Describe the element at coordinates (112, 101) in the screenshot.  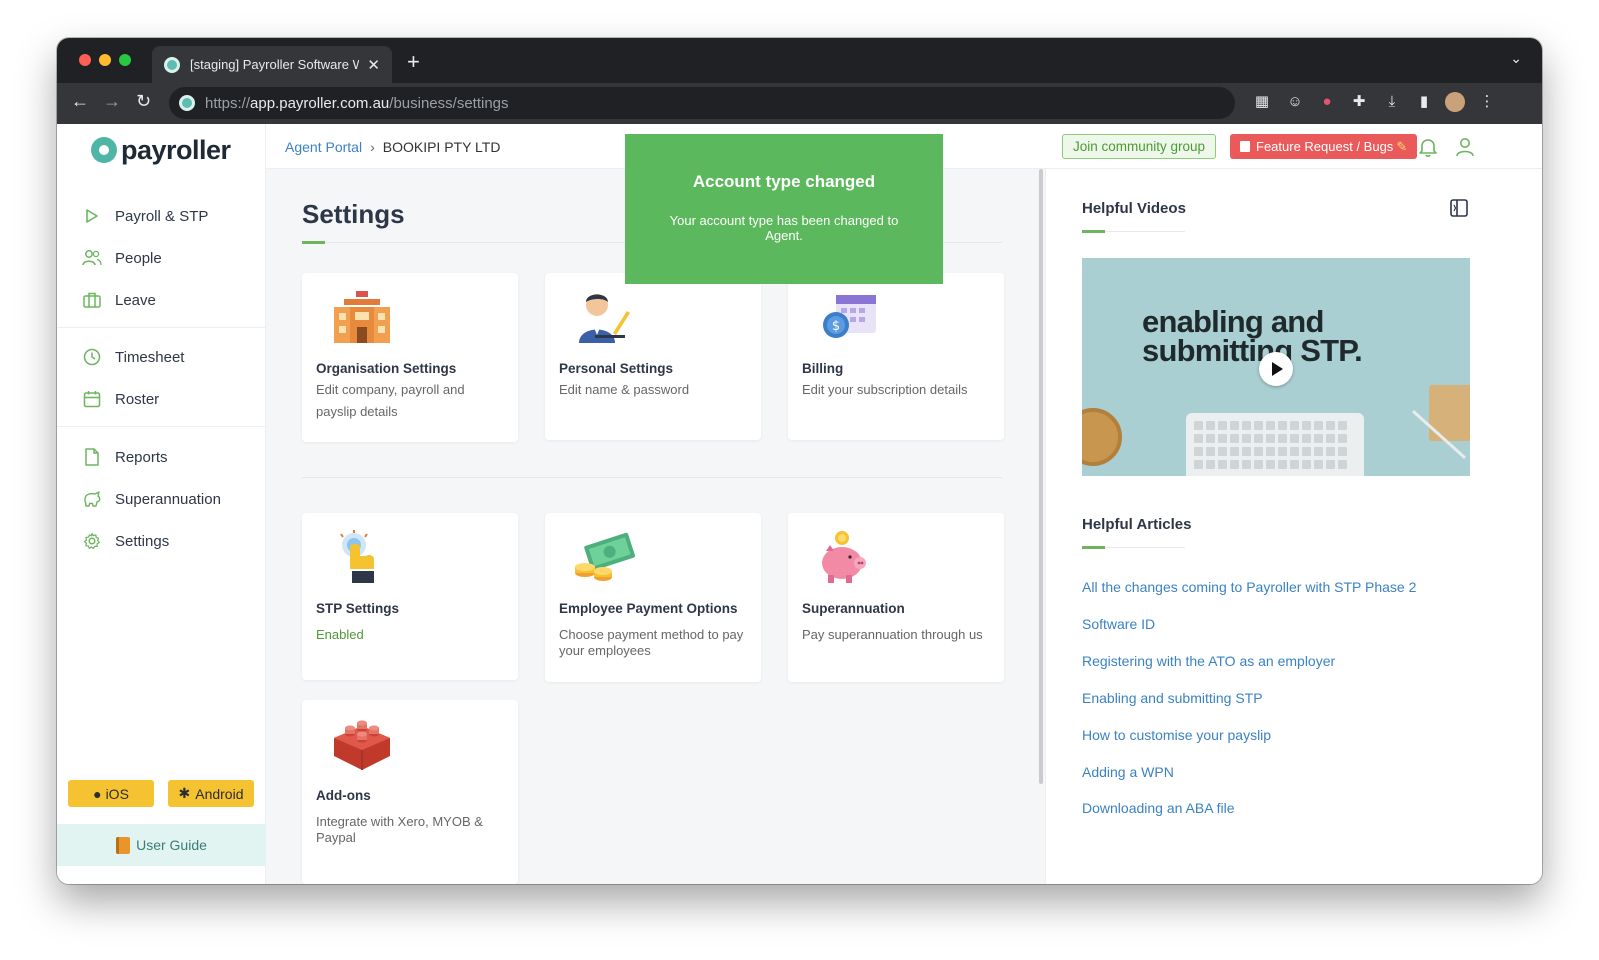
I see `forward-arrow-icon: →` at that location.